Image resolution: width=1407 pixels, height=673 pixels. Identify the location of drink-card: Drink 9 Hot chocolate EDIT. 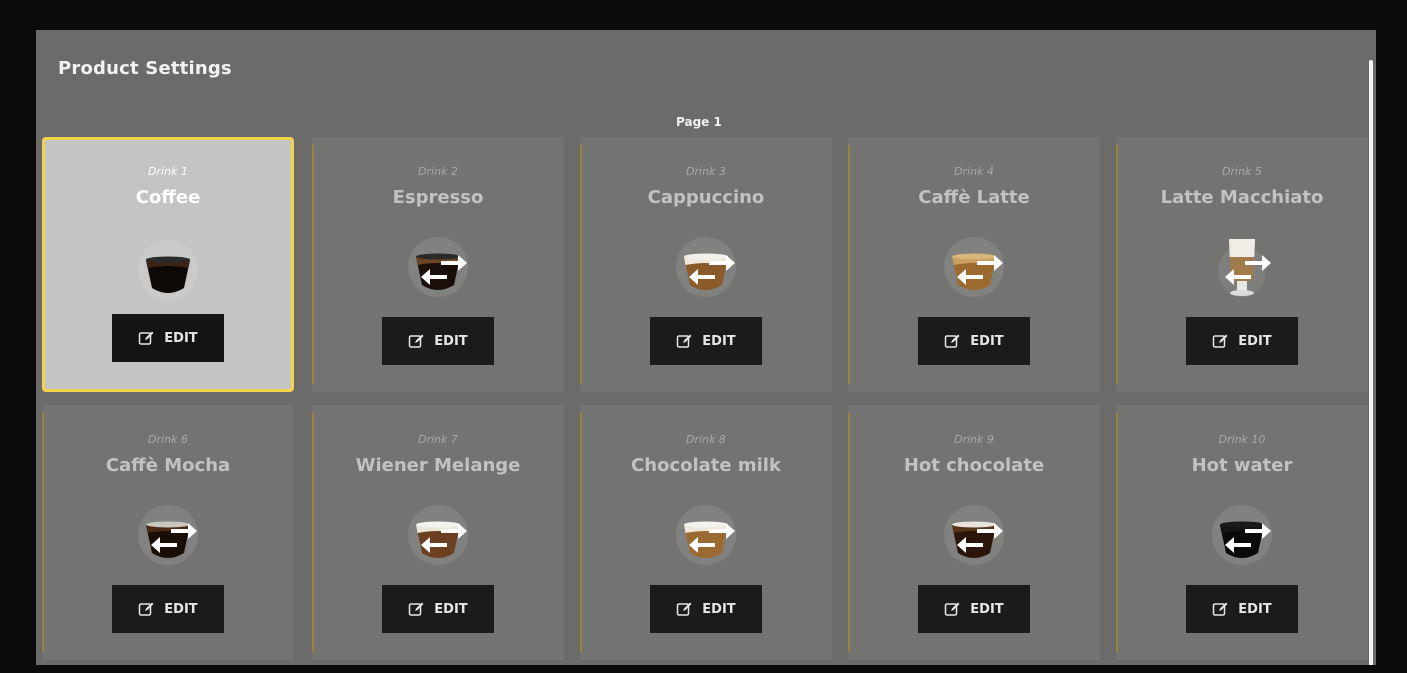
(974, 532).